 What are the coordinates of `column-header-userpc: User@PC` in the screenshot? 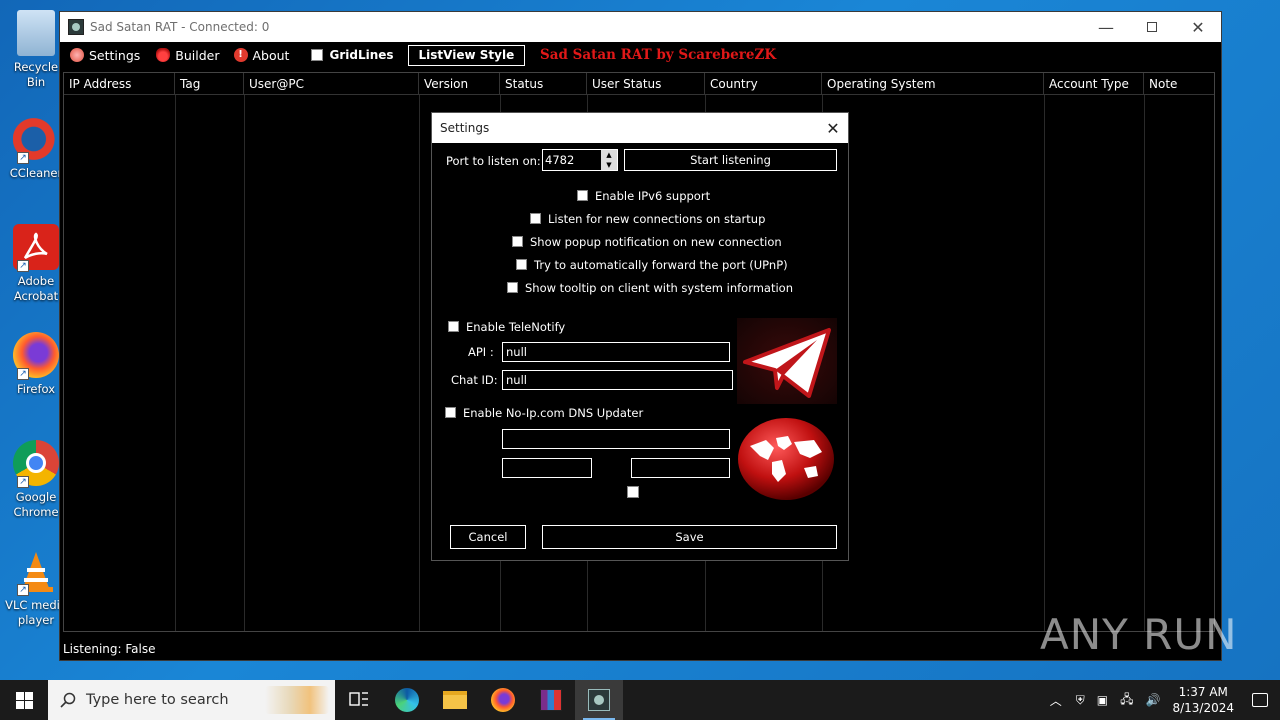 It's located at (331, 84).